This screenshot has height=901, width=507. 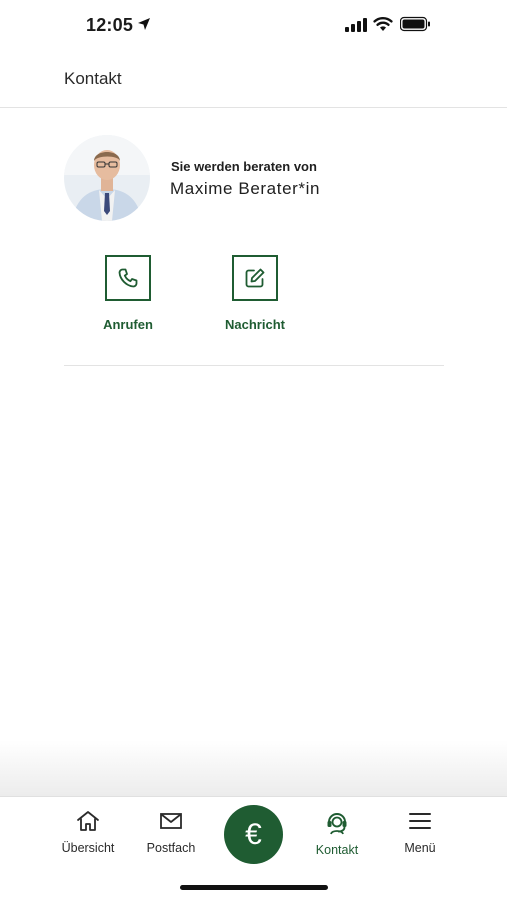 What do you see at coordinates (144, 24) in the screenshot?
I see `location-arrow-icon` at bounding box center [144, 24].